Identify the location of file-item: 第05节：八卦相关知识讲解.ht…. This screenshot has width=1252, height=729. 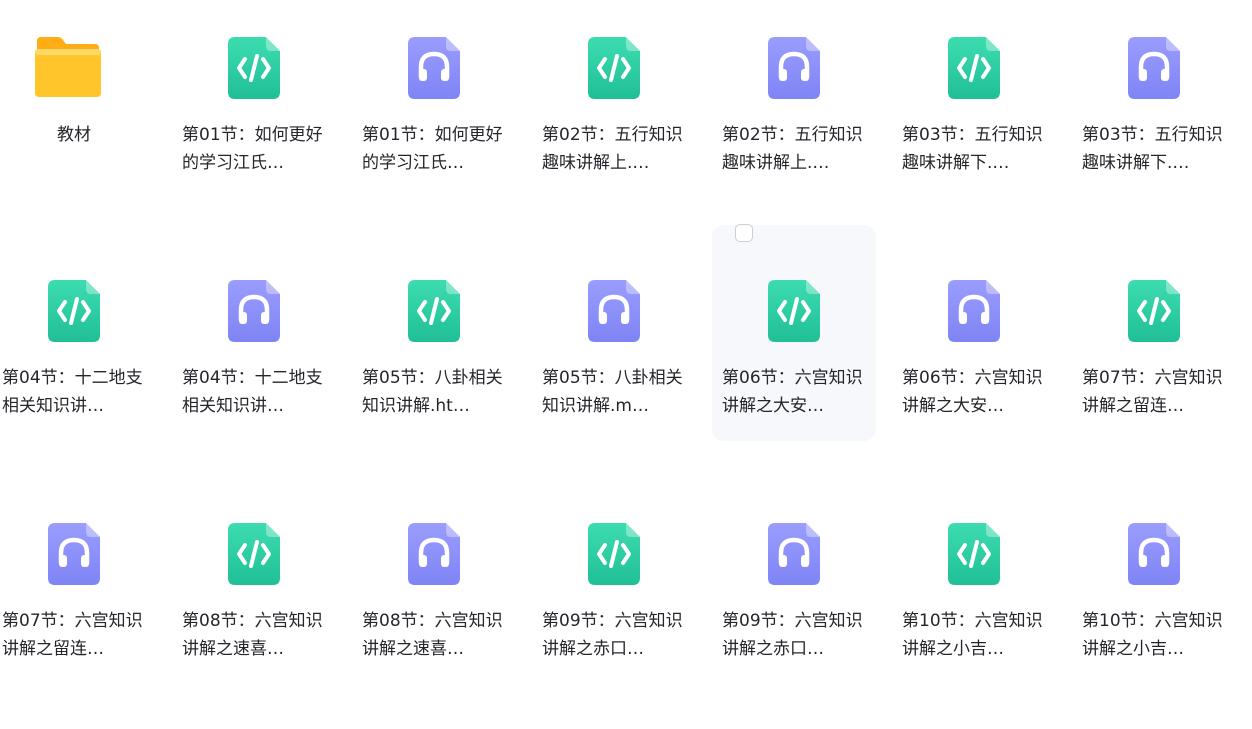
(434, 364).